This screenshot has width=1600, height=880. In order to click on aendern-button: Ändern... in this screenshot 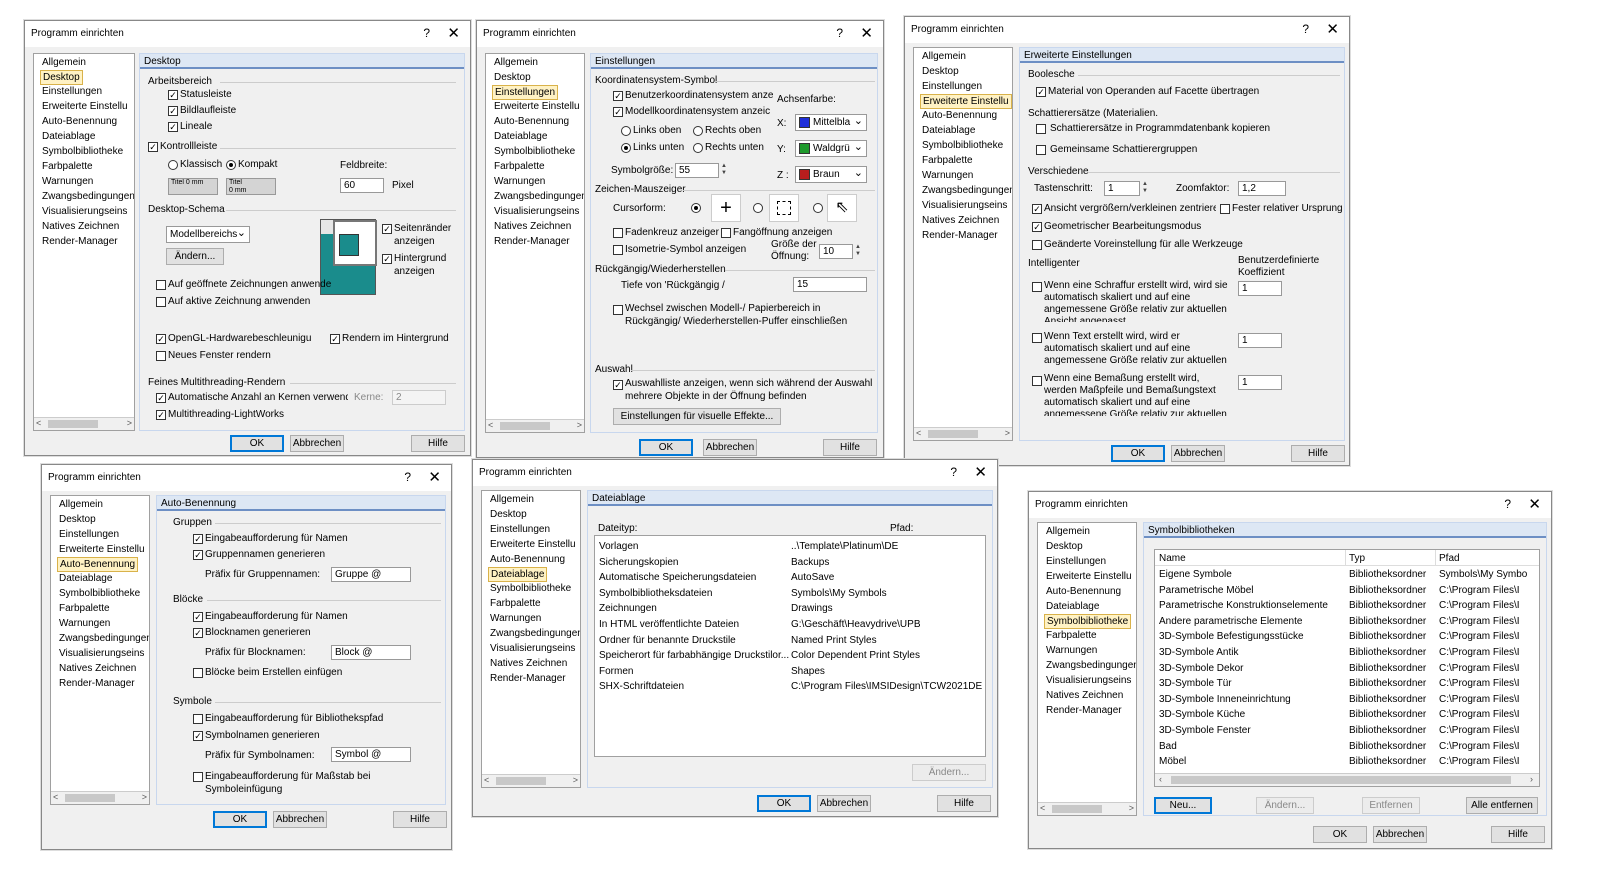, I will do `click(949, 772)`.